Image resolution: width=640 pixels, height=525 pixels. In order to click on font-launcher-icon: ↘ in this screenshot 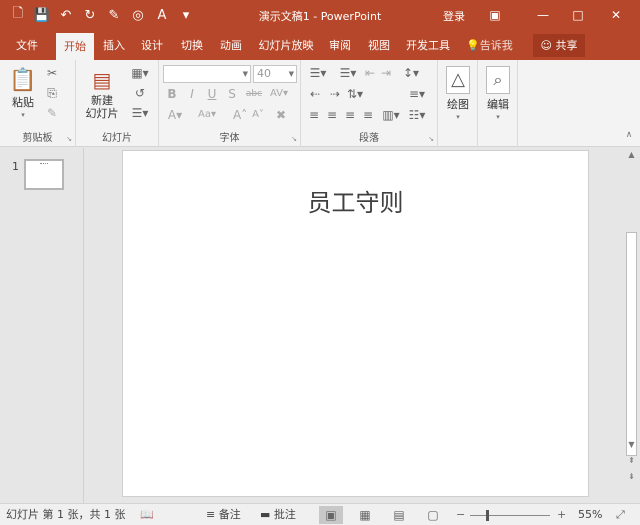, I will do `click(294, 139)`.